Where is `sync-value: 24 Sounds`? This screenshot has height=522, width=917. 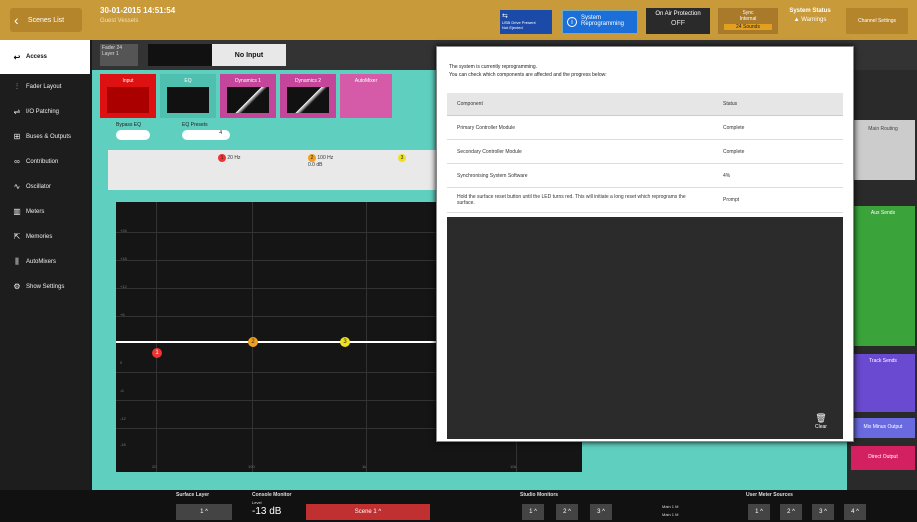 sync-value: 24 Sounds is located at coordinates (748, 27).